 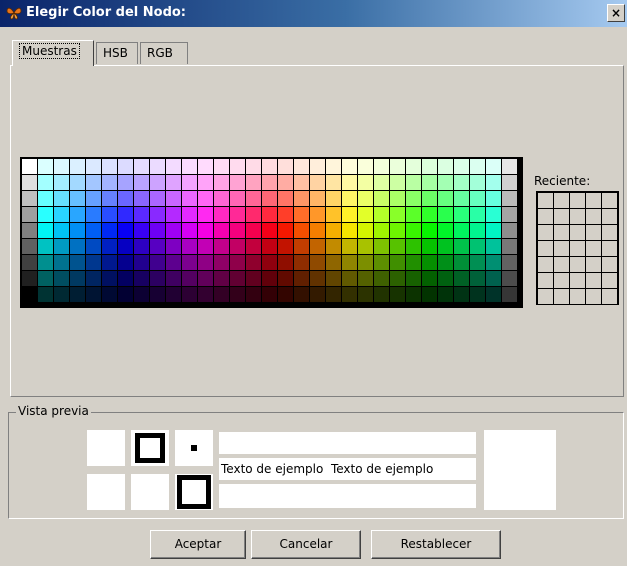 I want to click on ok-button: Aceptar, so click(x=198, y=544).